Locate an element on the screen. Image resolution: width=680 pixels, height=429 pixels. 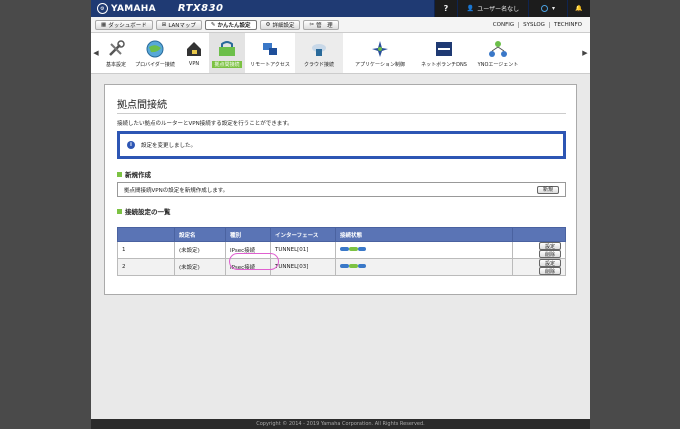
menu-label: 基本設定 is located at coordinates (115, 64).